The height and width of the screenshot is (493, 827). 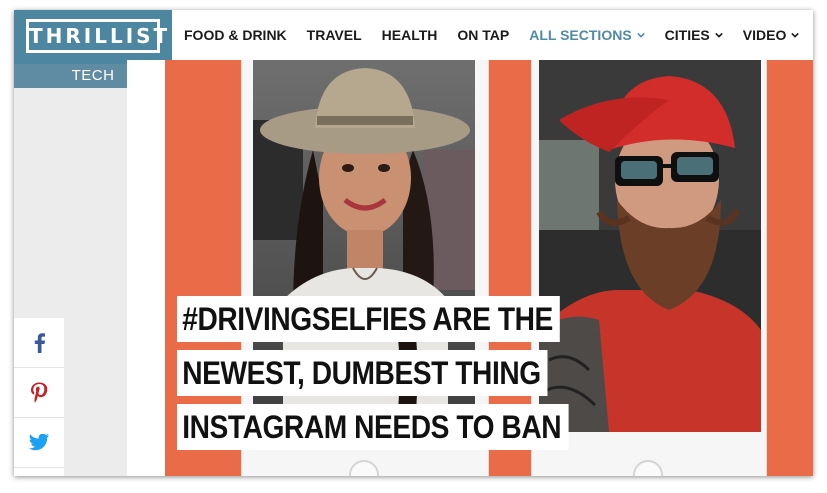 What do you see at coordinates (368, 319) in the screenshot?
I see `headline-line: #DRIVINGSELFIES ARE THE` at bounding box center [368, 319].